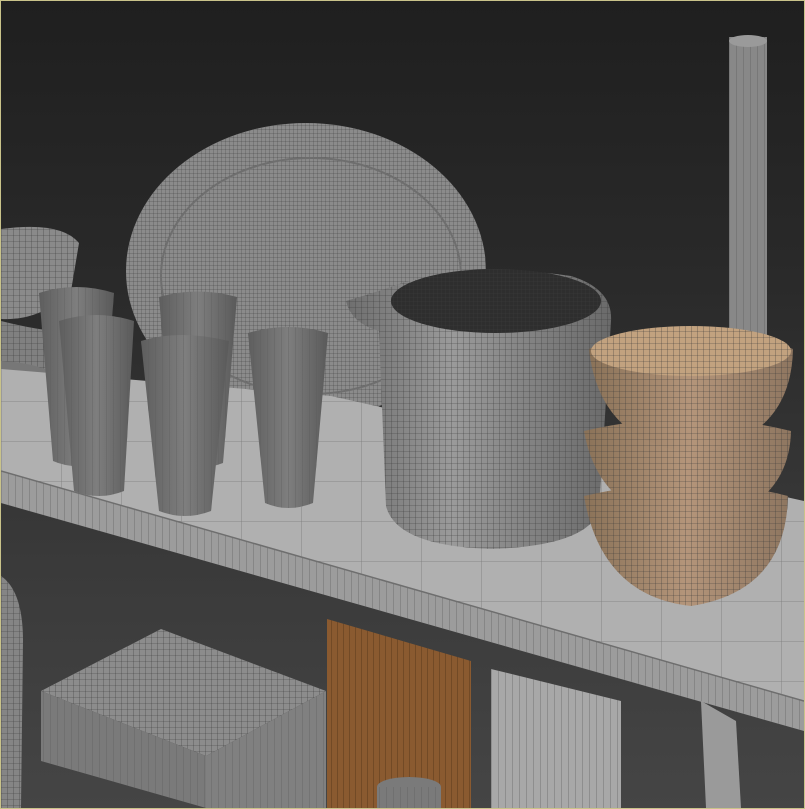 This screenshot has width=805, height=809. What do you see at coordinates (748, 186) in the screenshot?
I see `upright-pole` at bounding box center [748, 186].